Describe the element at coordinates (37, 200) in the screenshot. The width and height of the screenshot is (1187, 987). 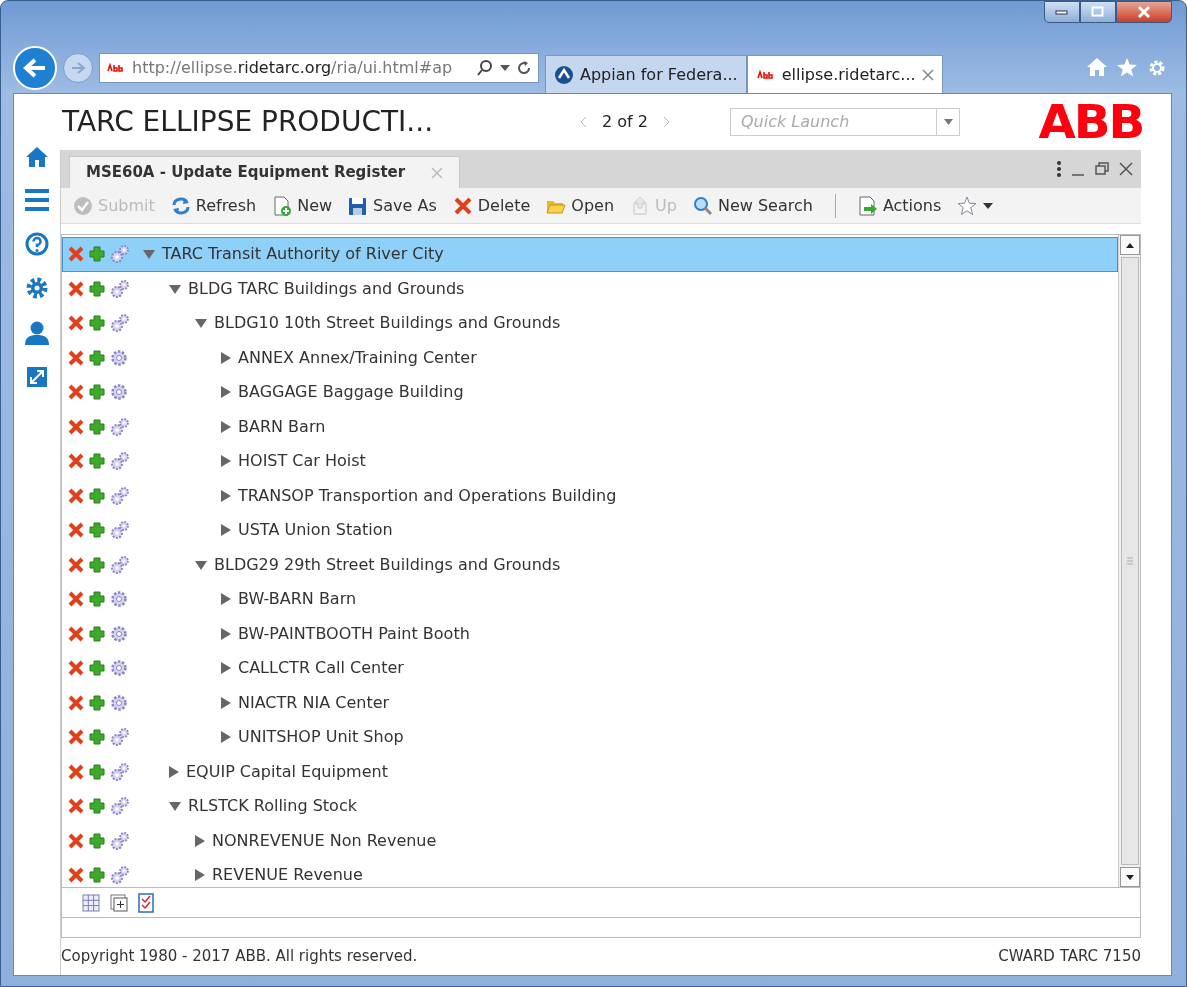
I see `menu-icon` at that location.